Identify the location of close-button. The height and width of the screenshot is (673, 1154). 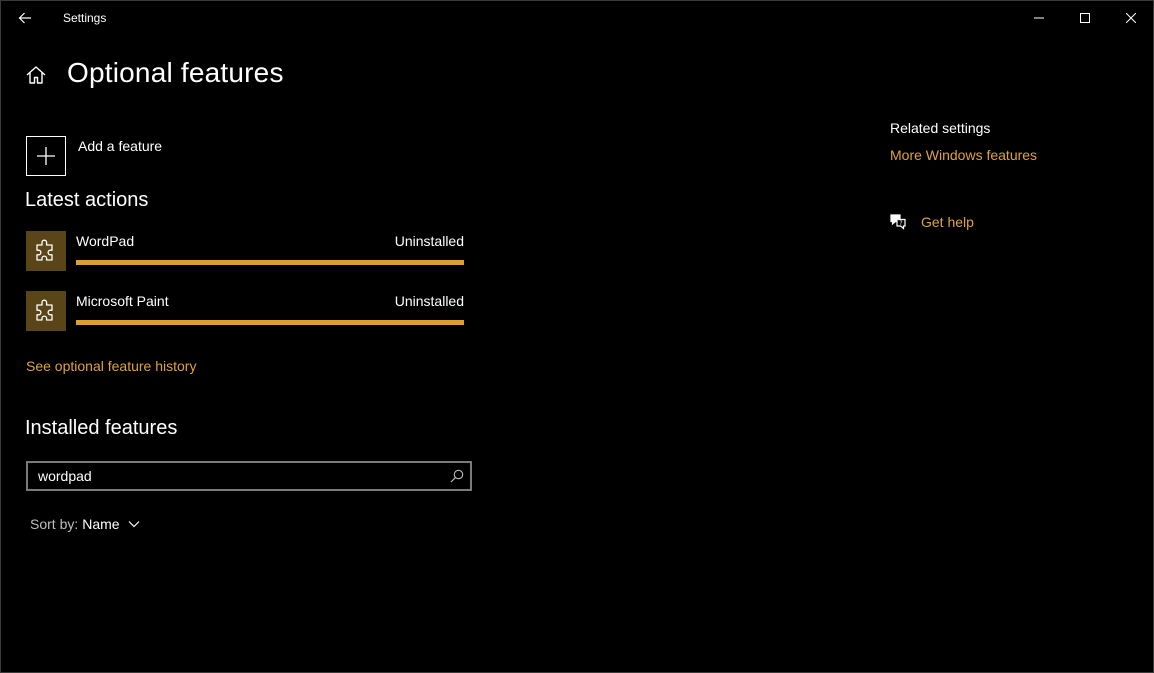
(1131, 17).